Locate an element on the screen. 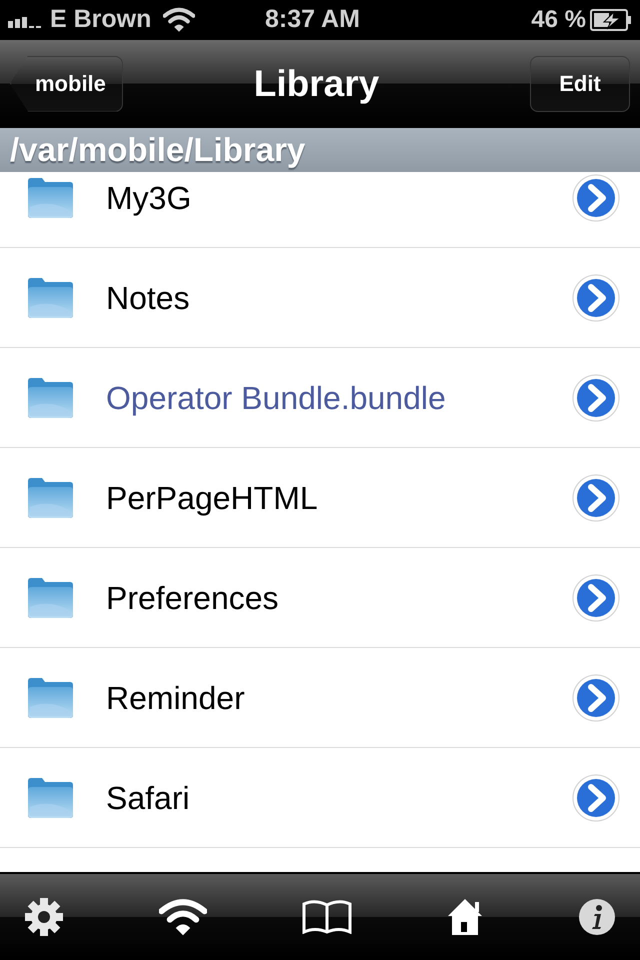  settings-icon is located at coordinates (44, 917).